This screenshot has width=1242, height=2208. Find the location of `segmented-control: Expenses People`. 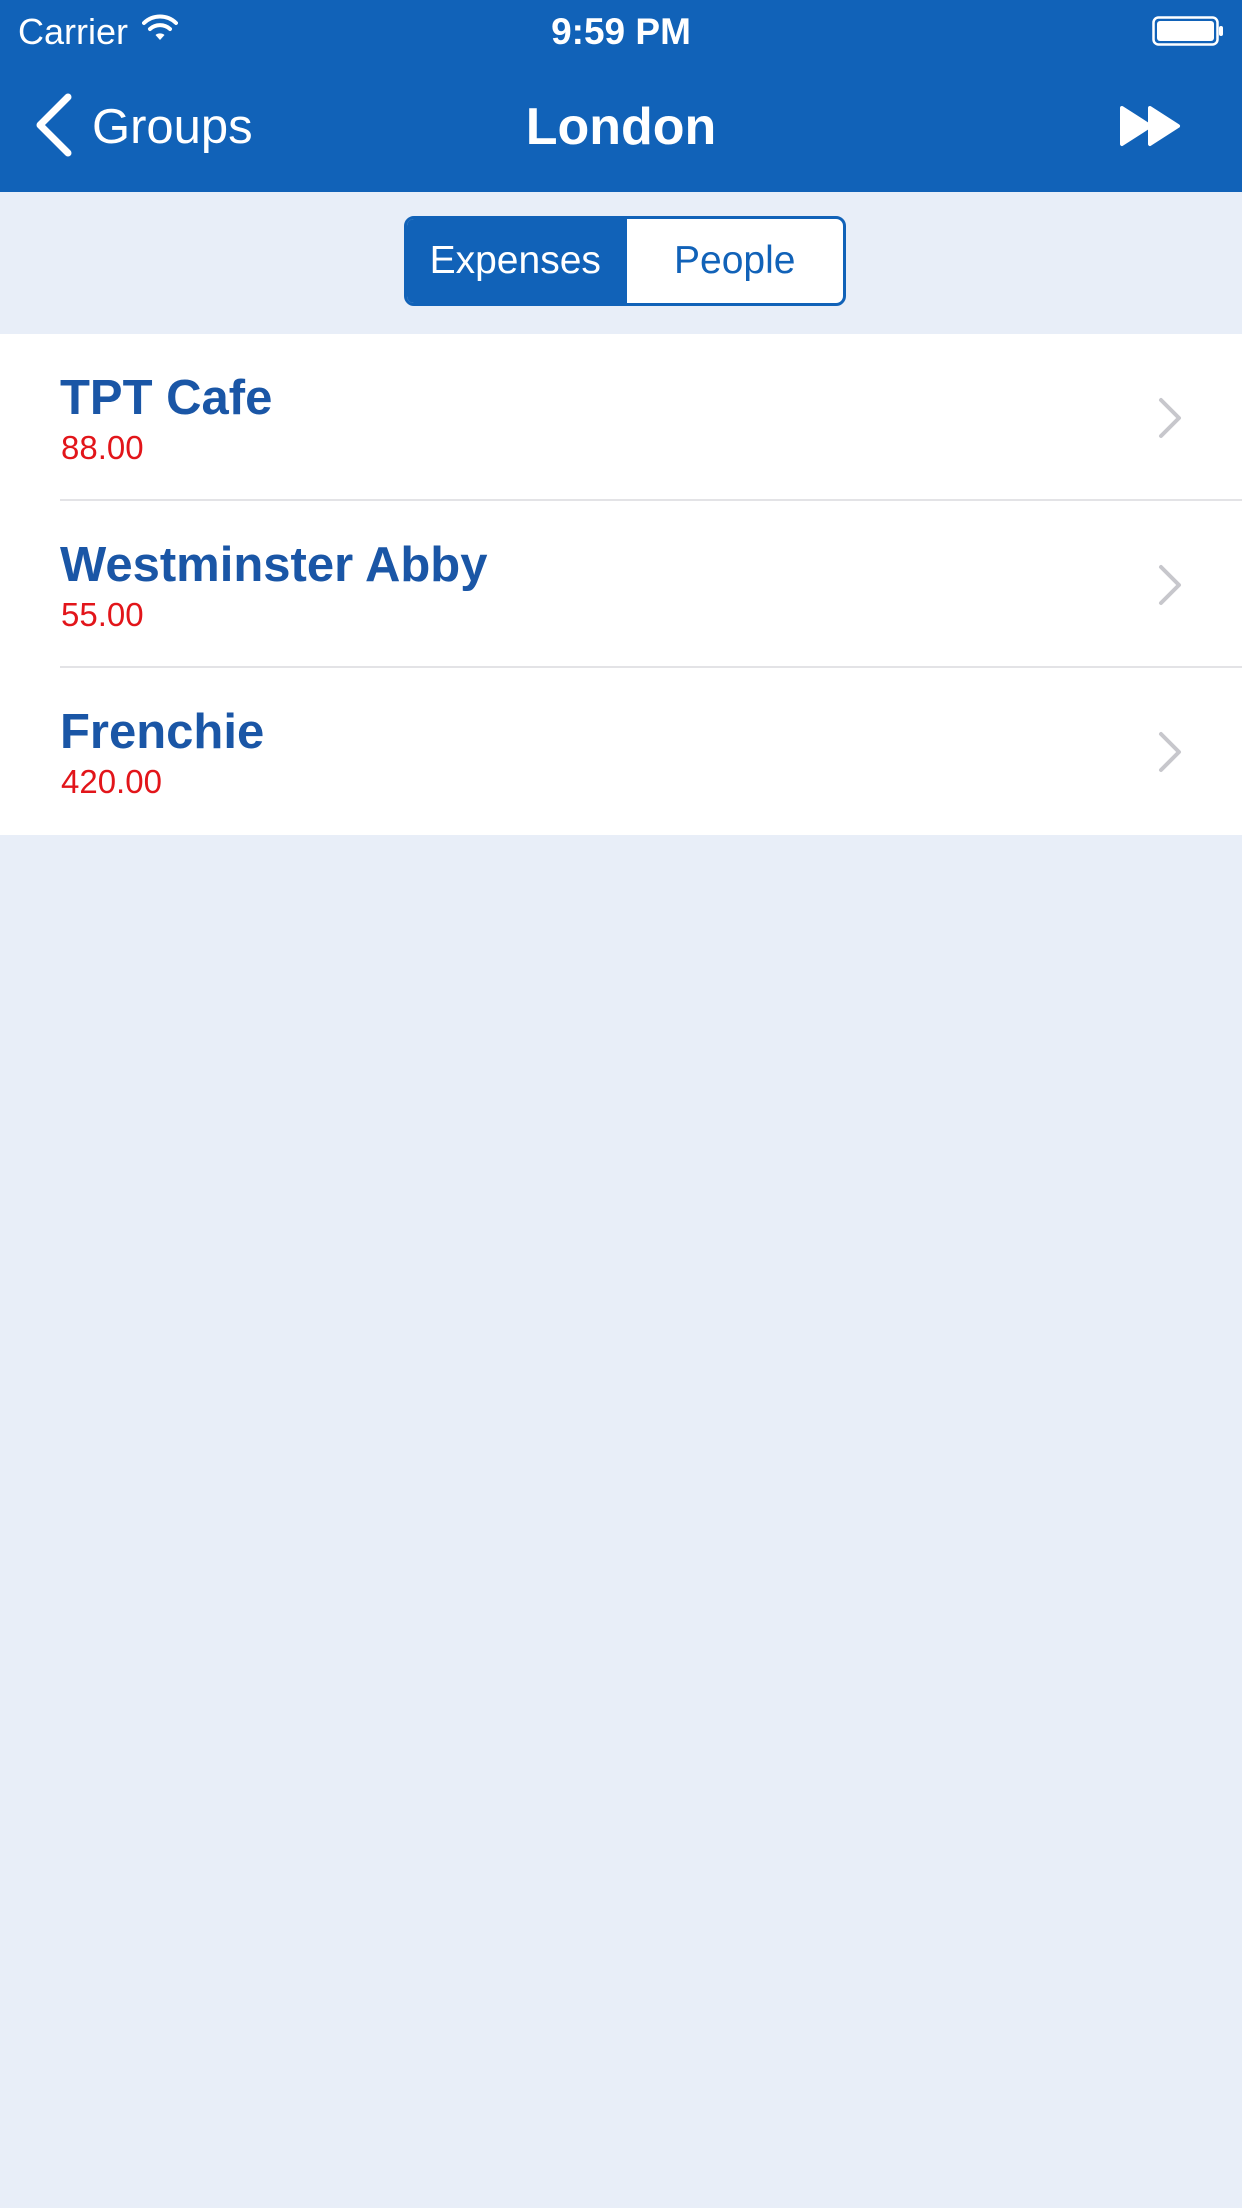

segmented-control: Expenses People is located at coordinates (625, 261).